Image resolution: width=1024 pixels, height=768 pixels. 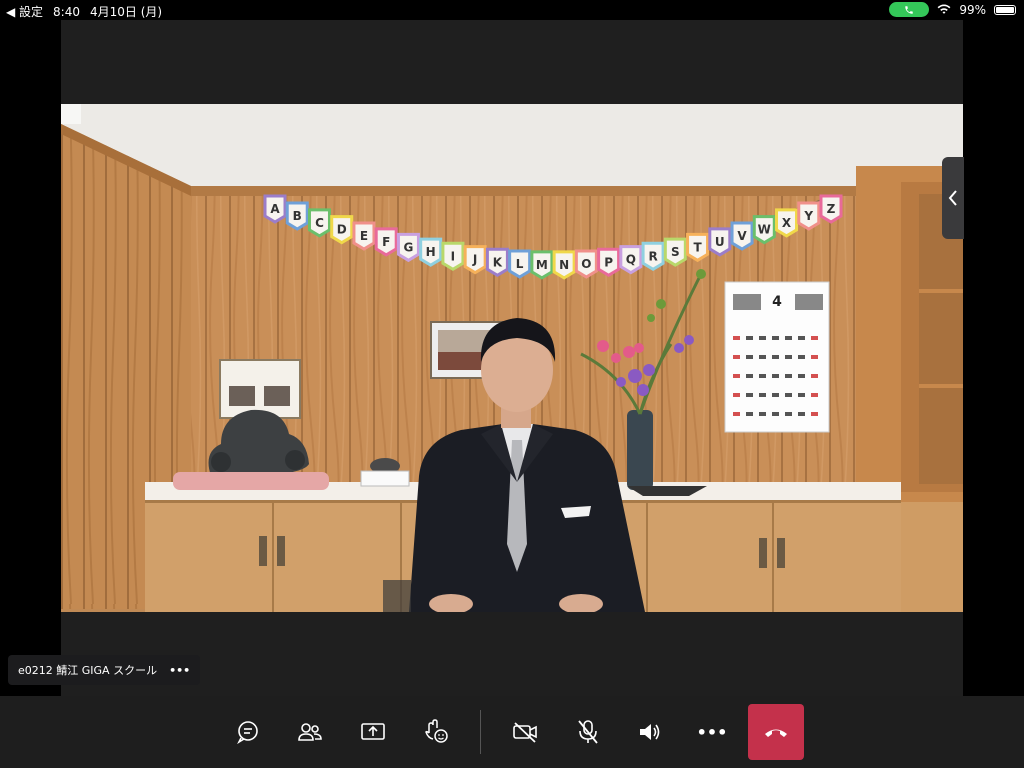 I want to click on reactions-icon, so click(x=436, y=731).